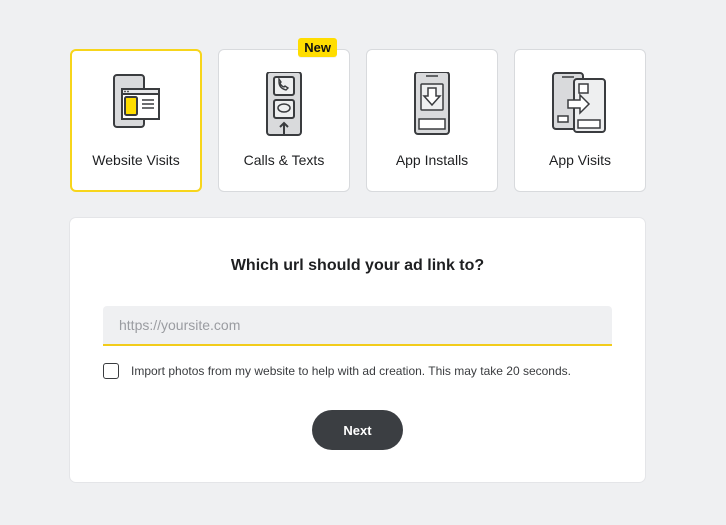  I want to click on next-button: Next, so click(357, 430).